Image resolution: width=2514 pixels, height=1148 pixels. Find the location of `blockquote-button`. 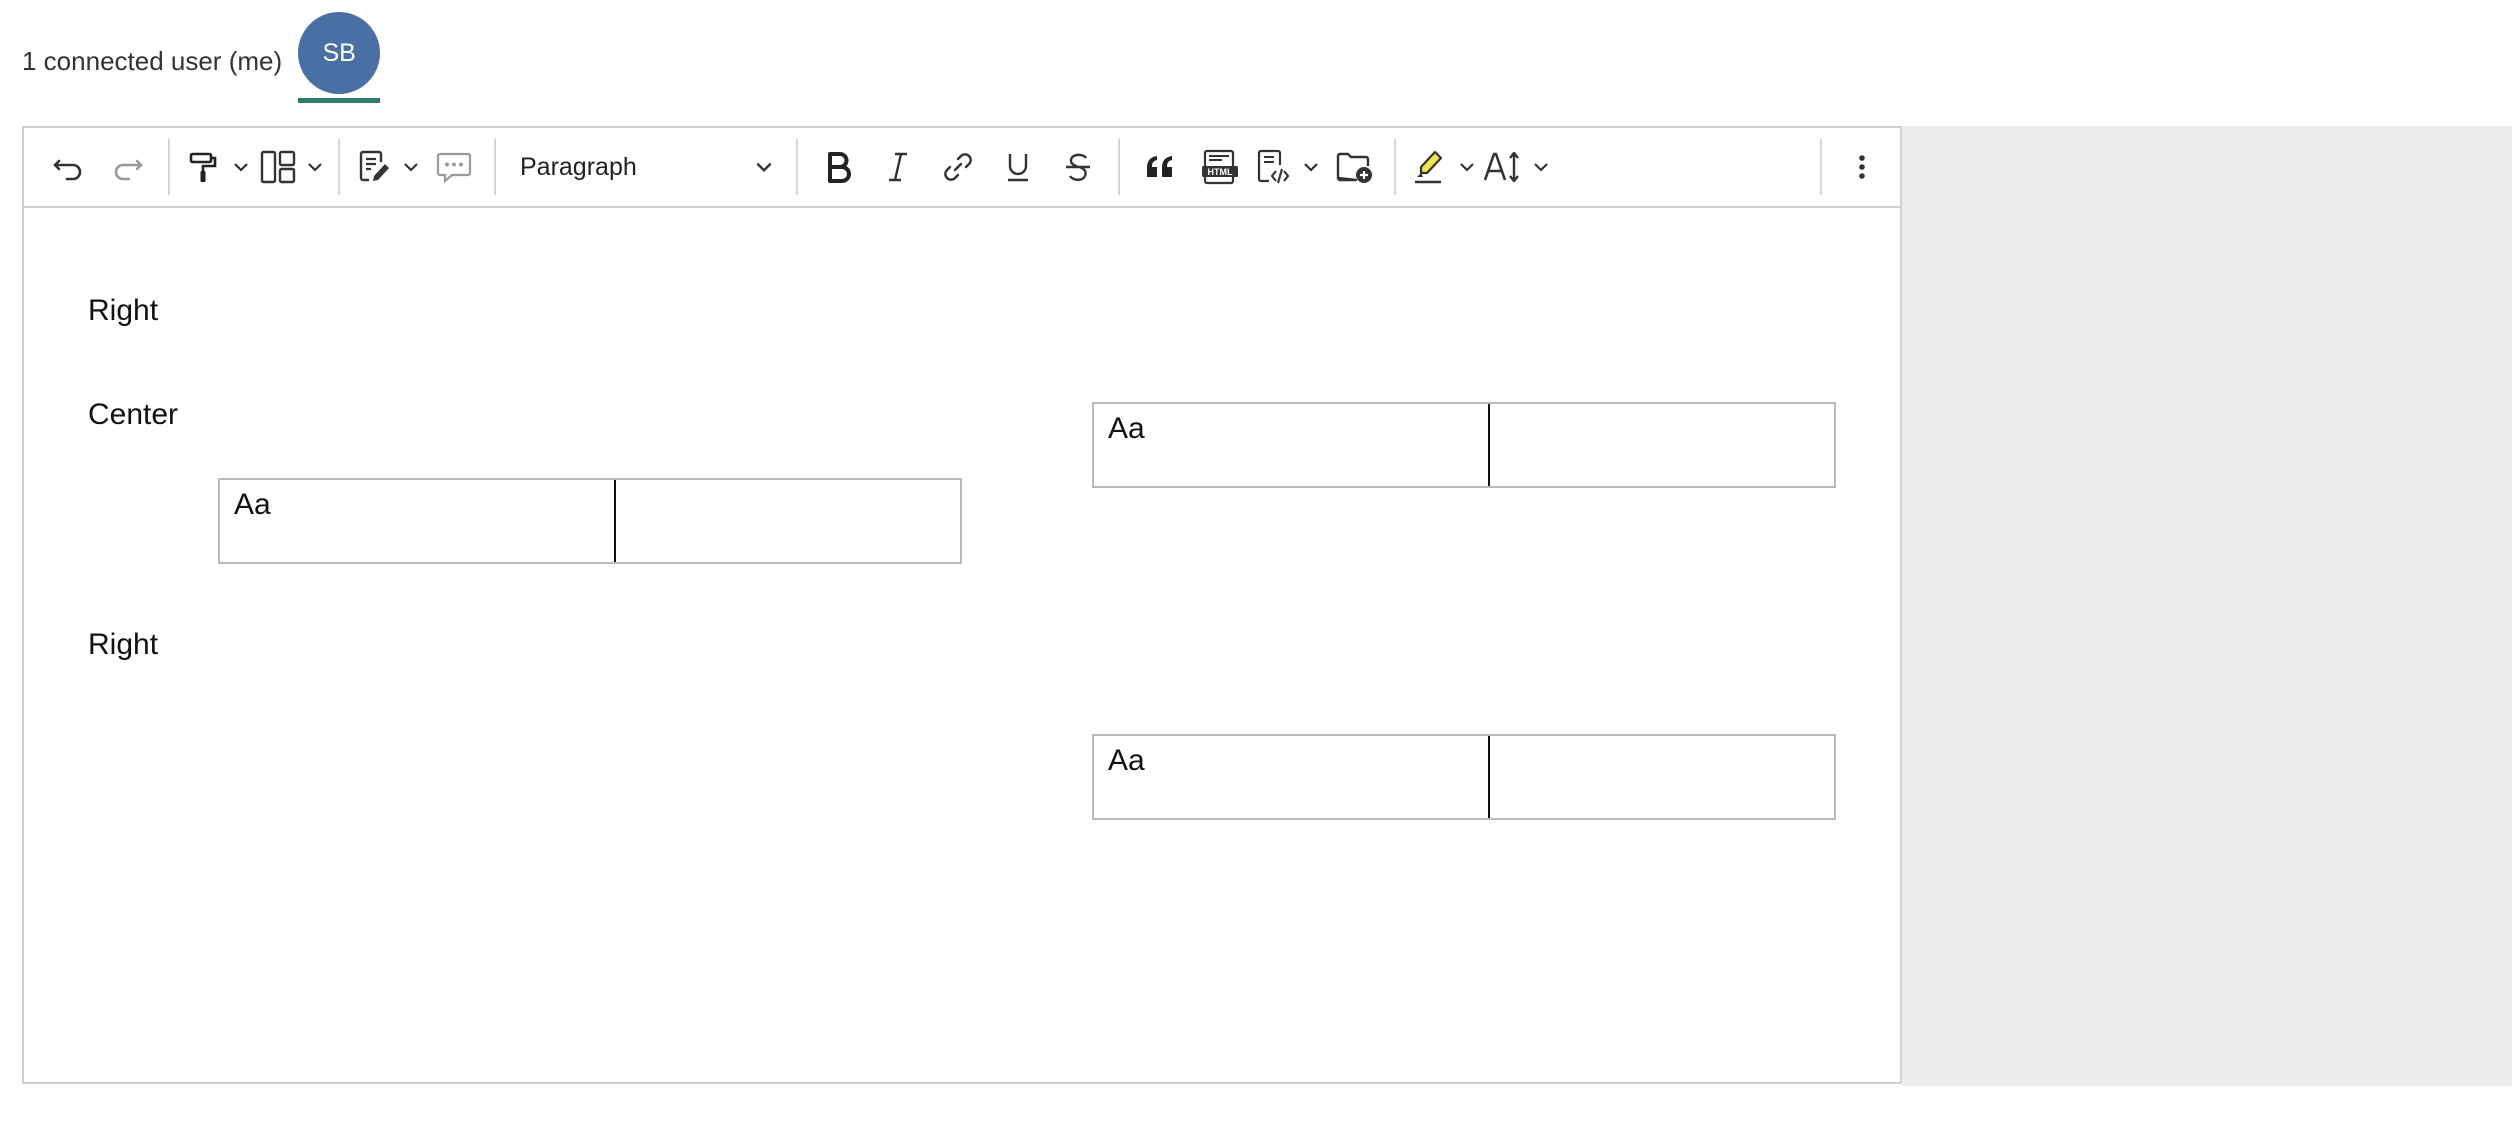

blockquote-button is located at coordinates (1160, 167).